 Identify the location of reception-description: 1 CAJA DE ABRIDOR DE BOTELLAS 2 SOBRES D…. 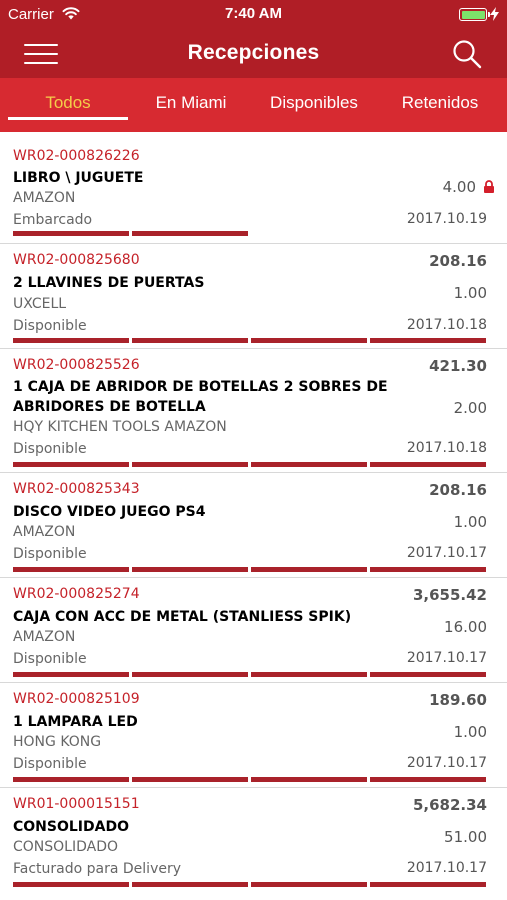
(200, 397).